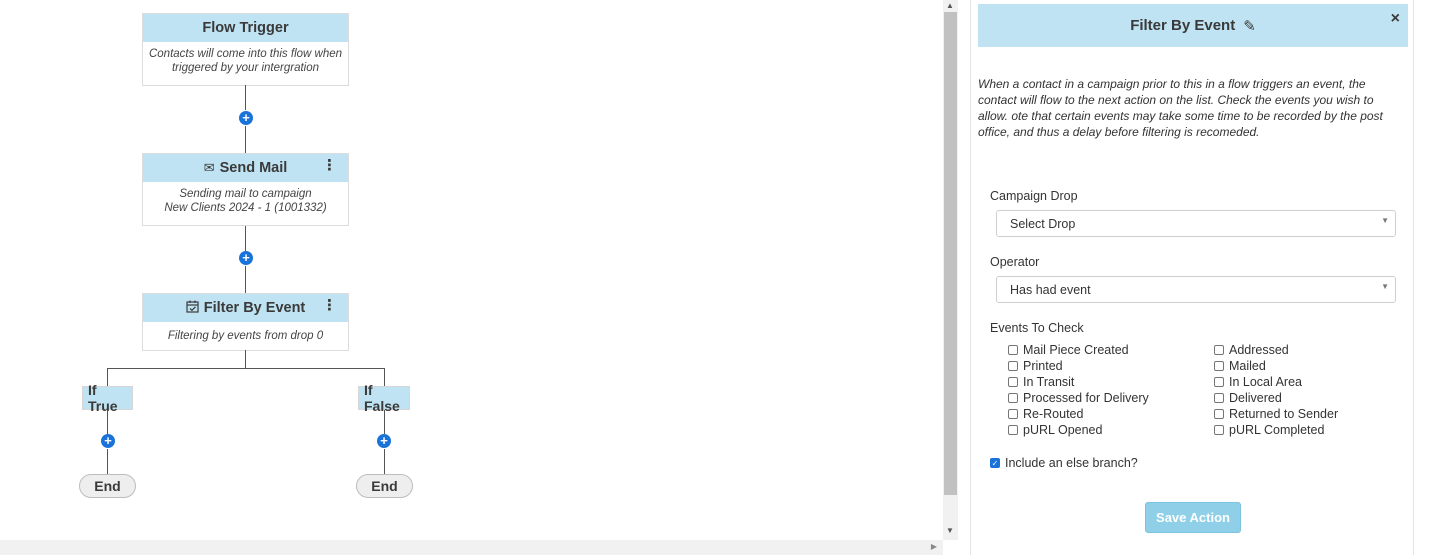 This screenshot has width=1449, height=555. Describe the element at coordinates (245, 194) in the screenshot. I see `send-mail-line1: Sending mail to campaign` at that location.